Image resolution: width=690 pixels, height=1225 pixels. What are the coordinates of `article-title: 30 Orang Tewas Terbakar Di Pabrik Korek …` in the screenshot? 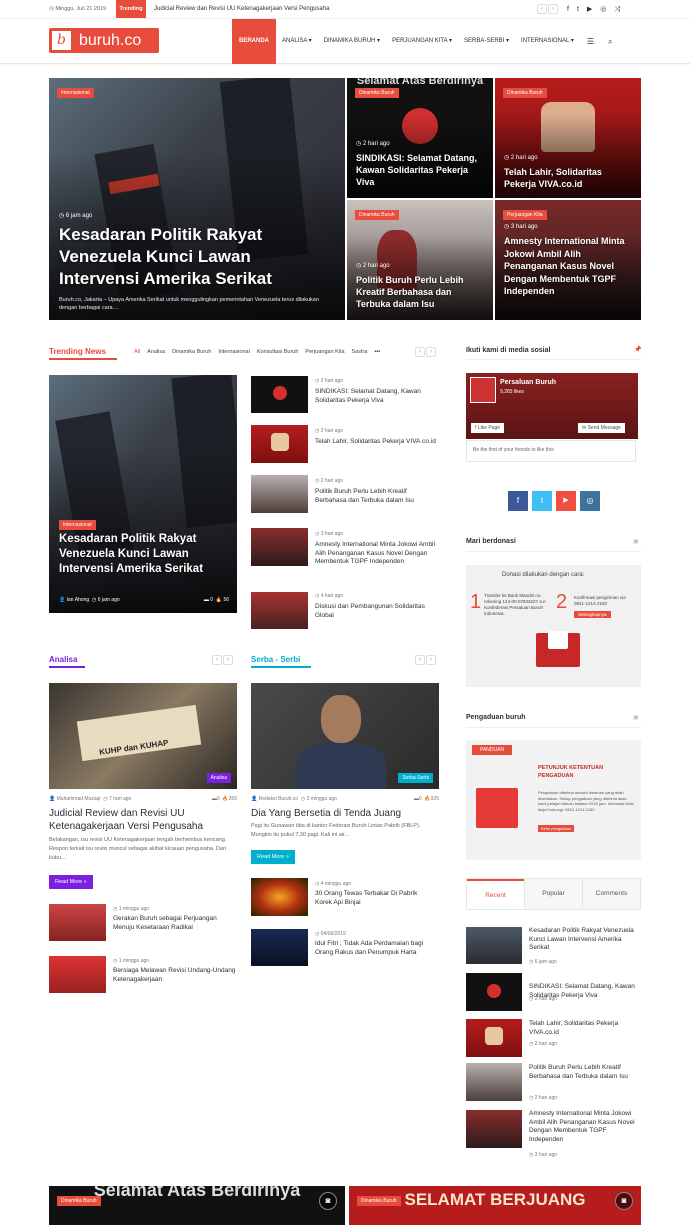 It's located at (375, 898).